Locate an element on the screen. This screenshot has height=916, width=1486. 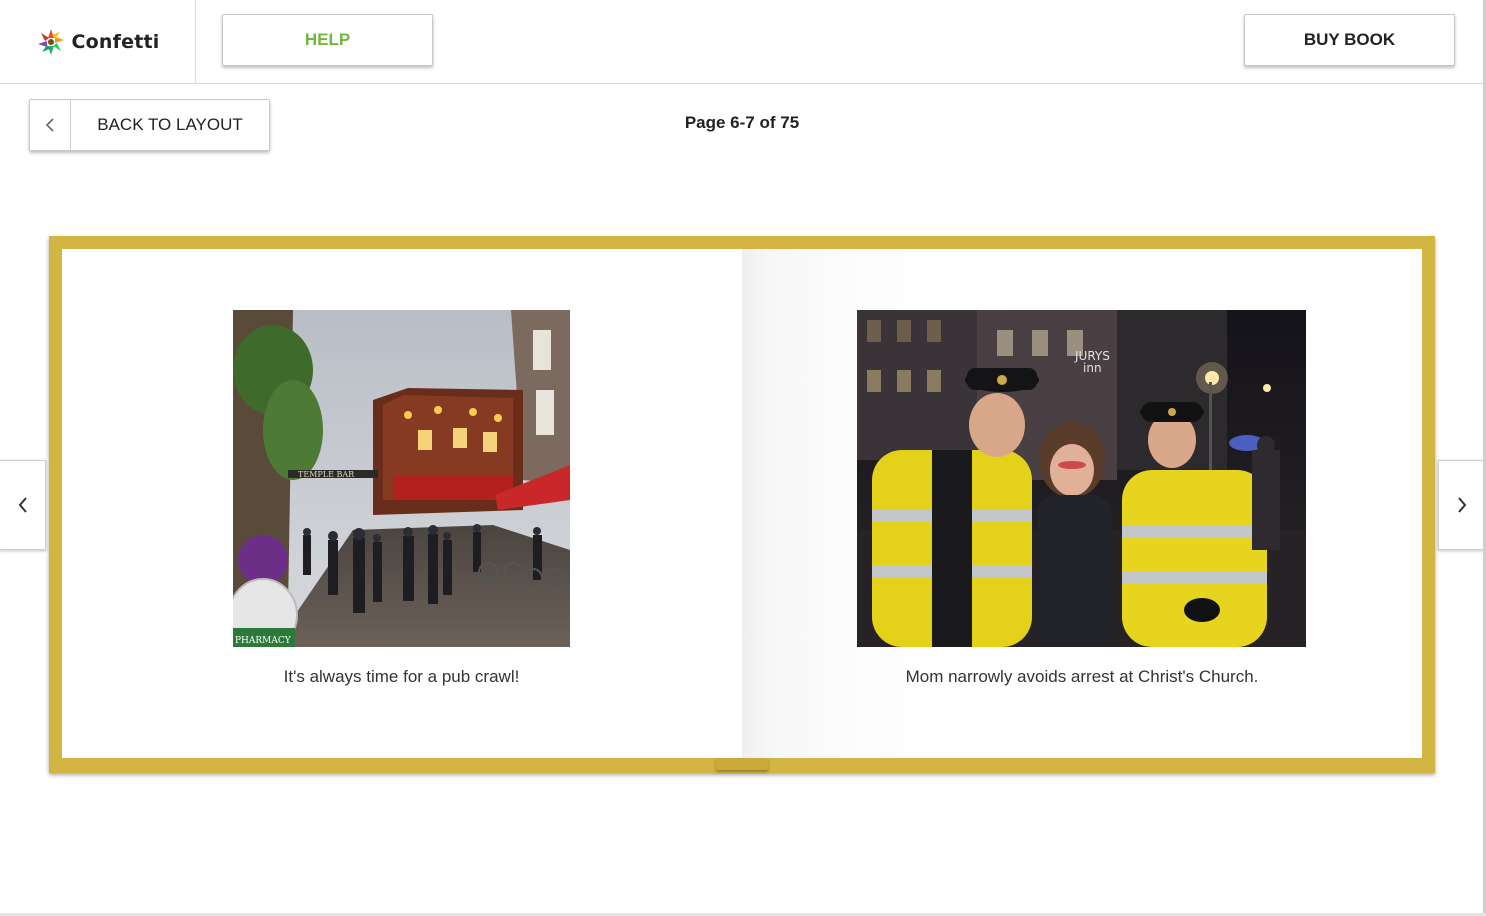
back-to-layout-label: BACK TO LAYOUT is located at coordinates (170, 124).